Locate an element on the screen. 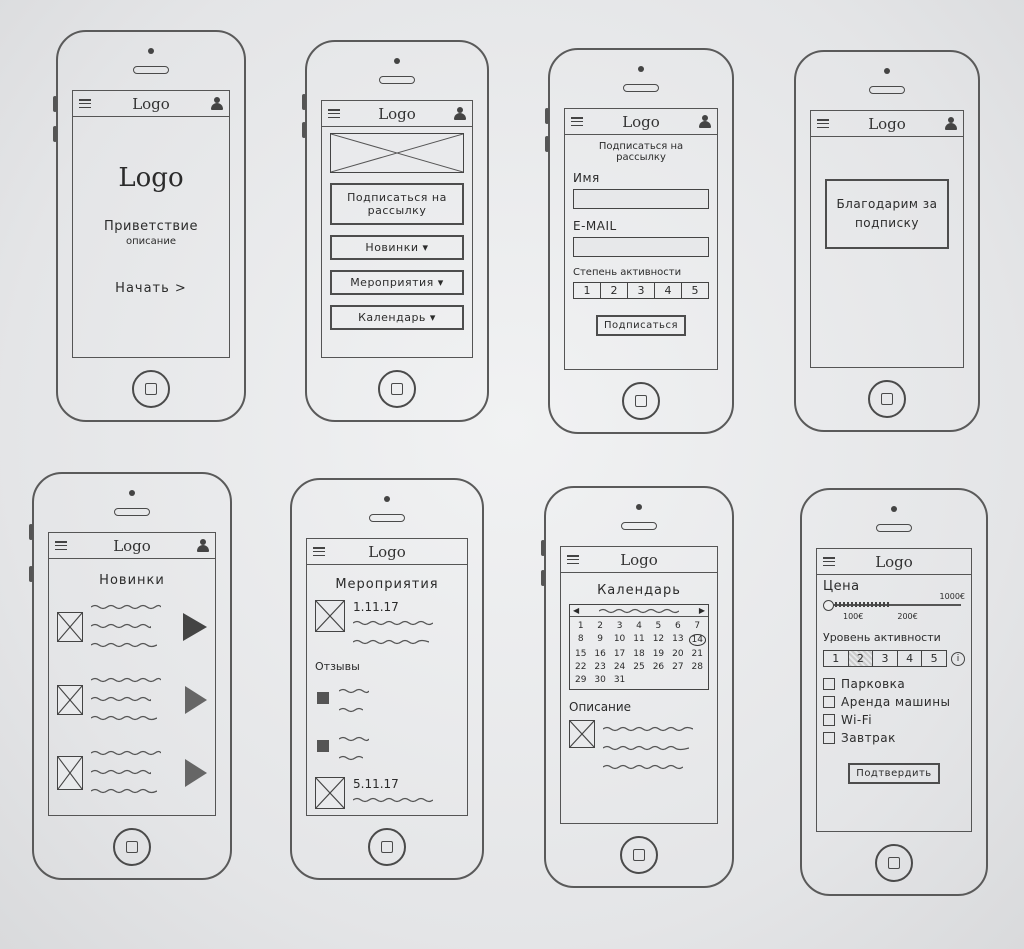 This screenshot has width=1024, height=949. calendar-day: 13 is located at coordinates (677, 640).